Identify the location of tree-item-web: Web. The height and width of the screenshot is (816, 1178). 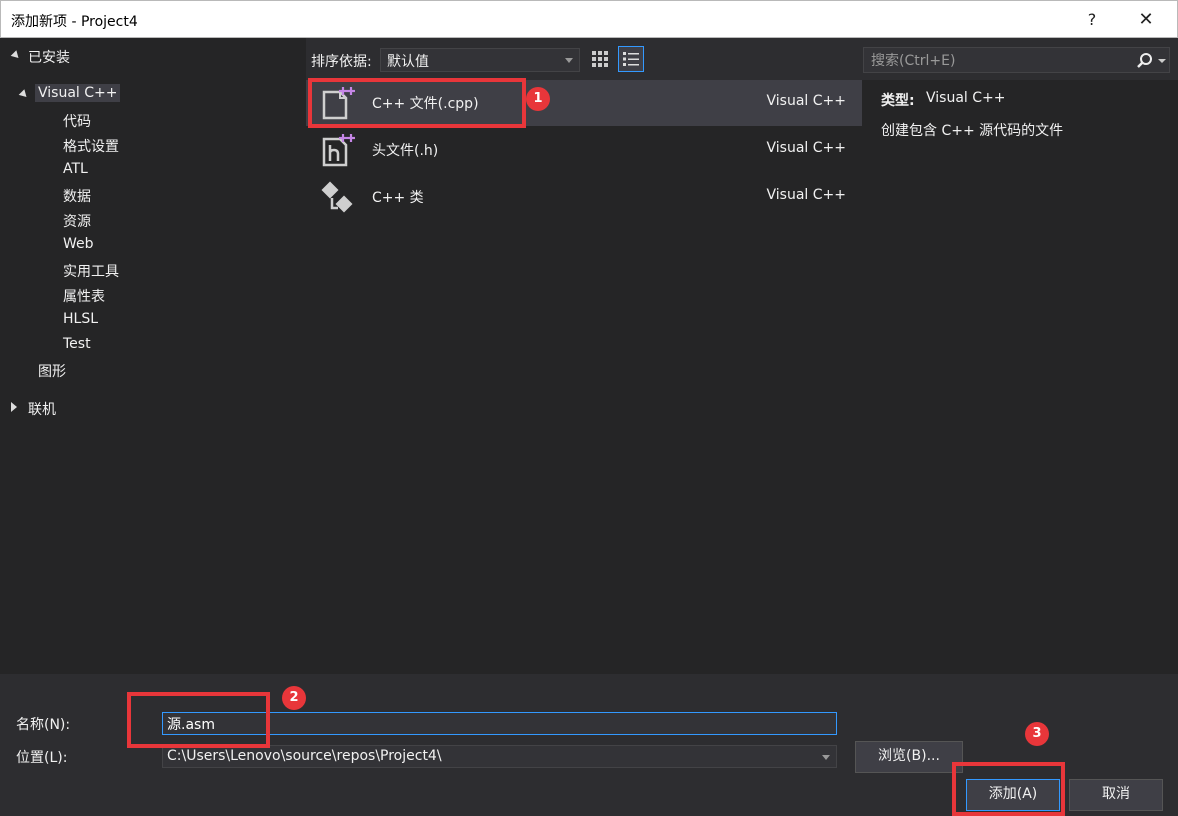
(78, 244).